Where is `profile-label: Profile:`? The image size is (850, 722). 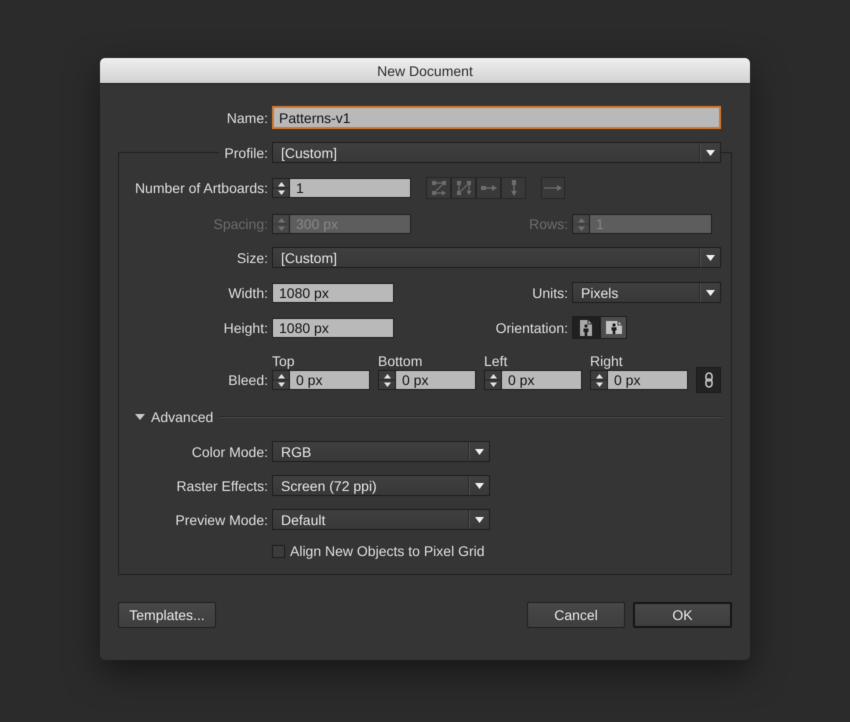
profile-label: Profile: is located at coordinates (245, 152).